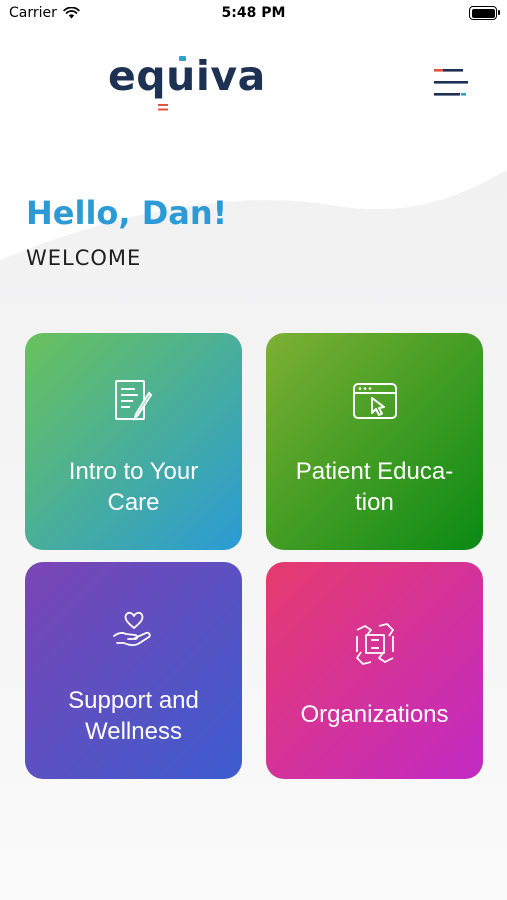 The height and width of the screenshot is (900, 507). Describe the element at coordinates (484, 13) in the screenshot. I see `battery-icon` at that location.